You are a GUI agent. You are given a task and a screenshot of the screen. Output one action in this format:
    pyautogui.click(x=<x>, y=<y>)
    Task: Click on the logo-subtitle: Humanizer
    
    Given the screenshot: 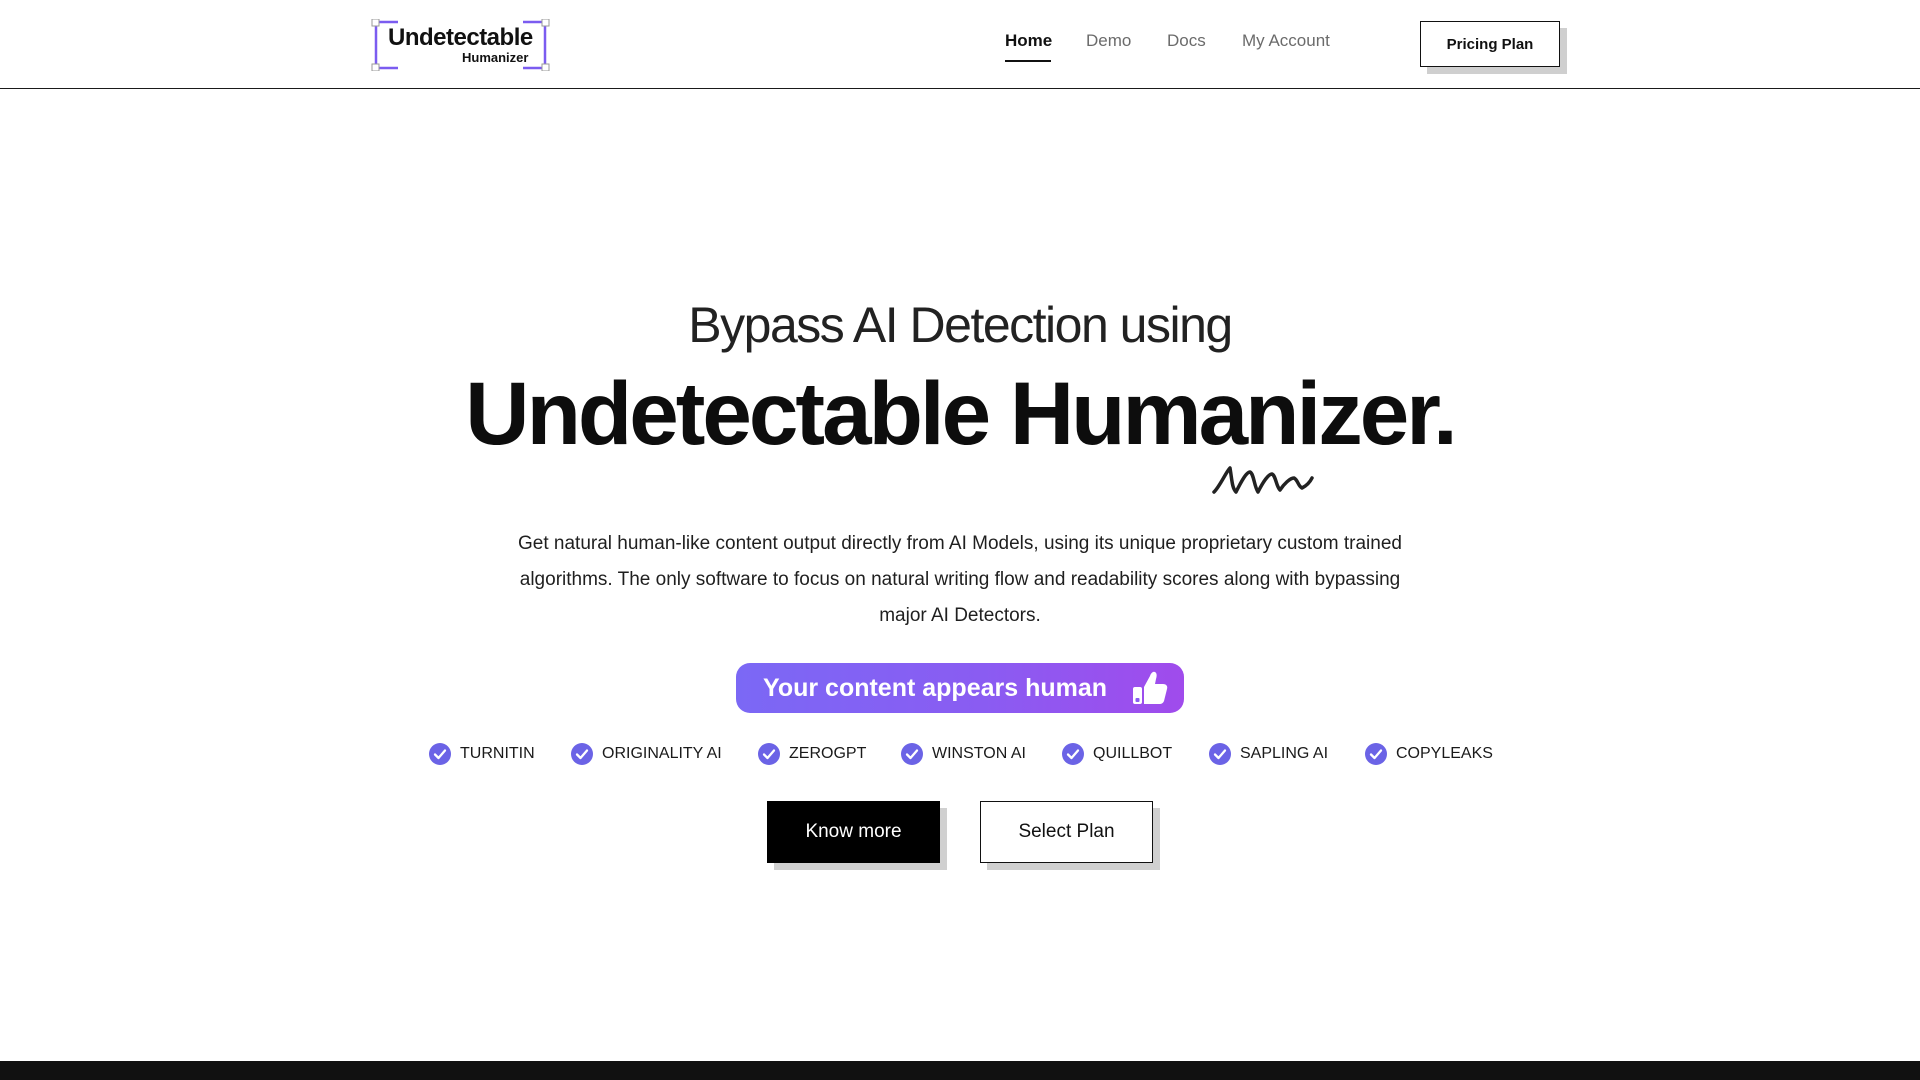 What is the action you would take?
    pyautogui.click(x=495, y=57)
    